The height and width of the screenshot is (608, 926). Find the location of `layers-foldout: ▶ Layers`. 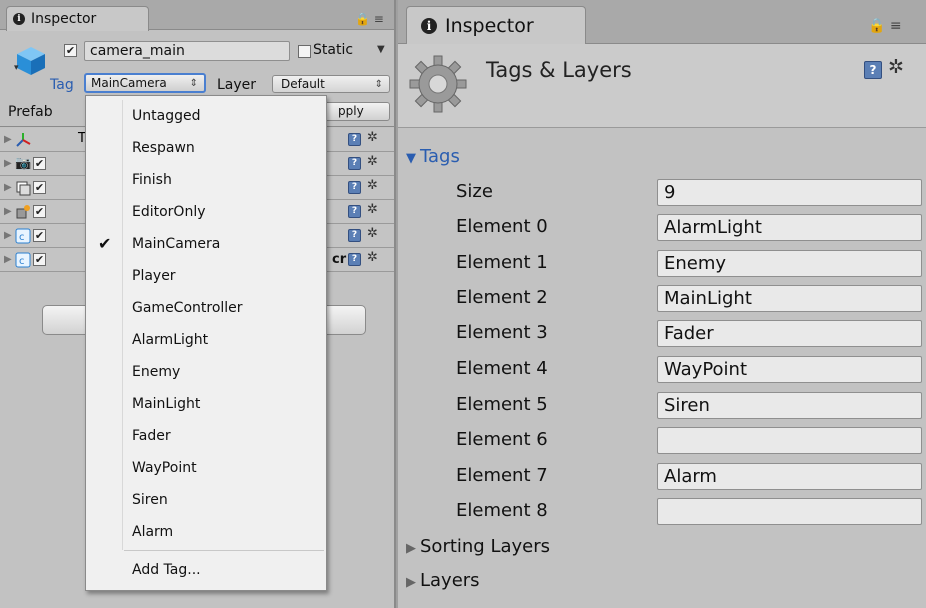

layers-foldout: ▶ Layers is located at coordinates (443, 580).